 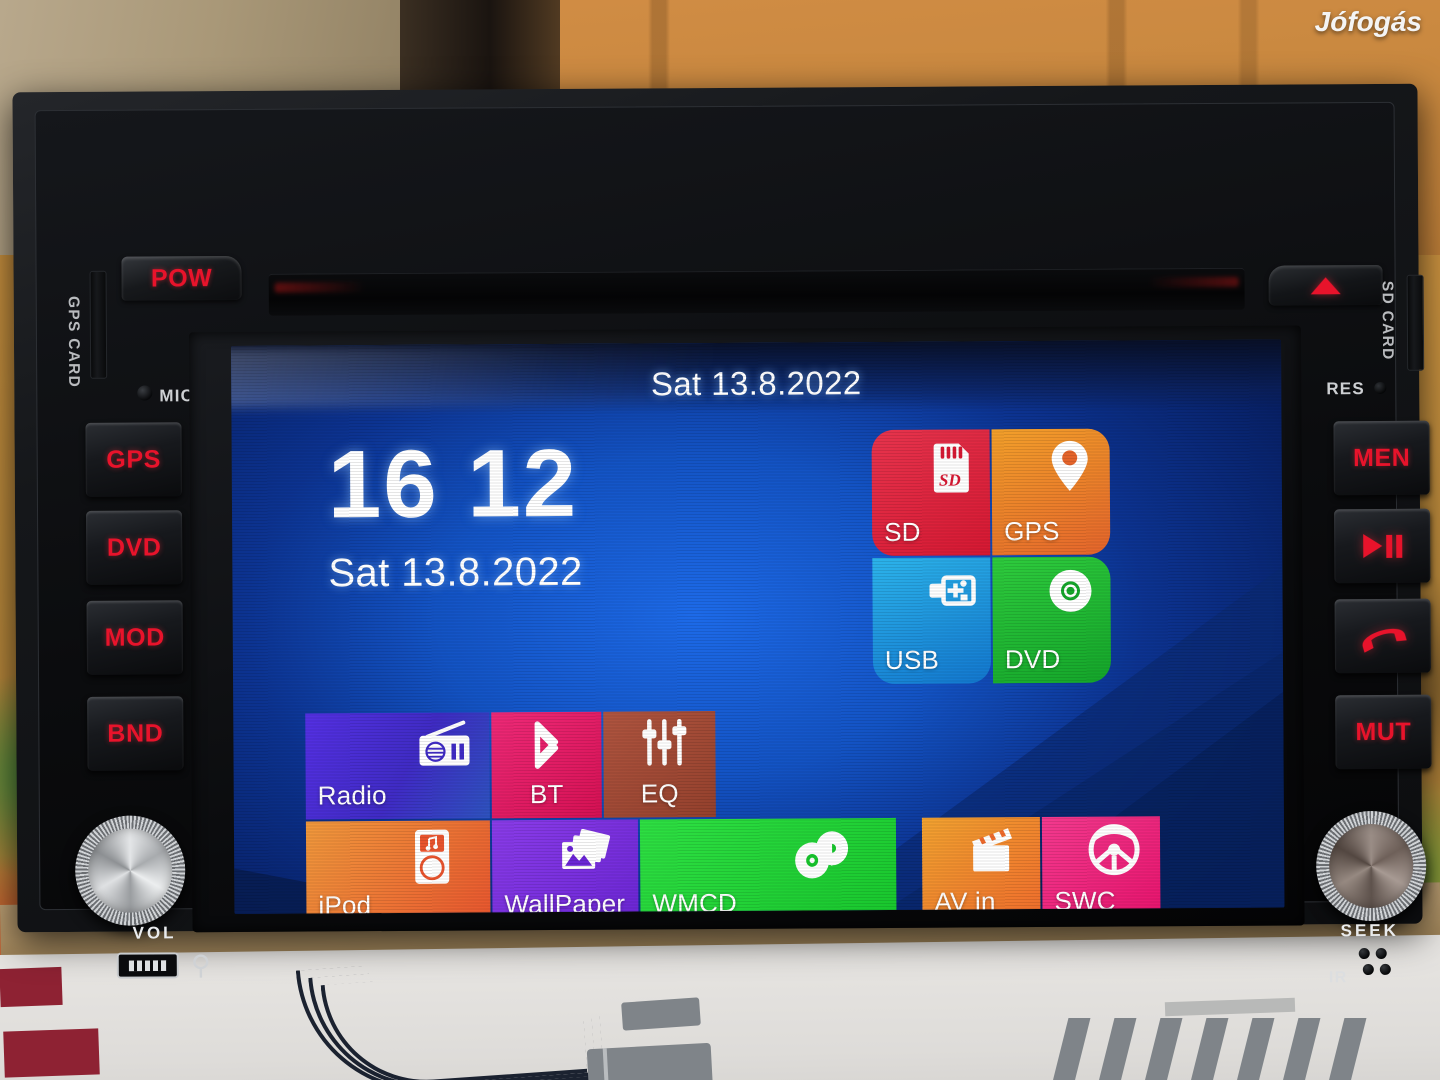 What do you see at coordinates (1384, 640) in the screenshot?
I see `phone-hangup-icon` at bounding box center [1384, 640].